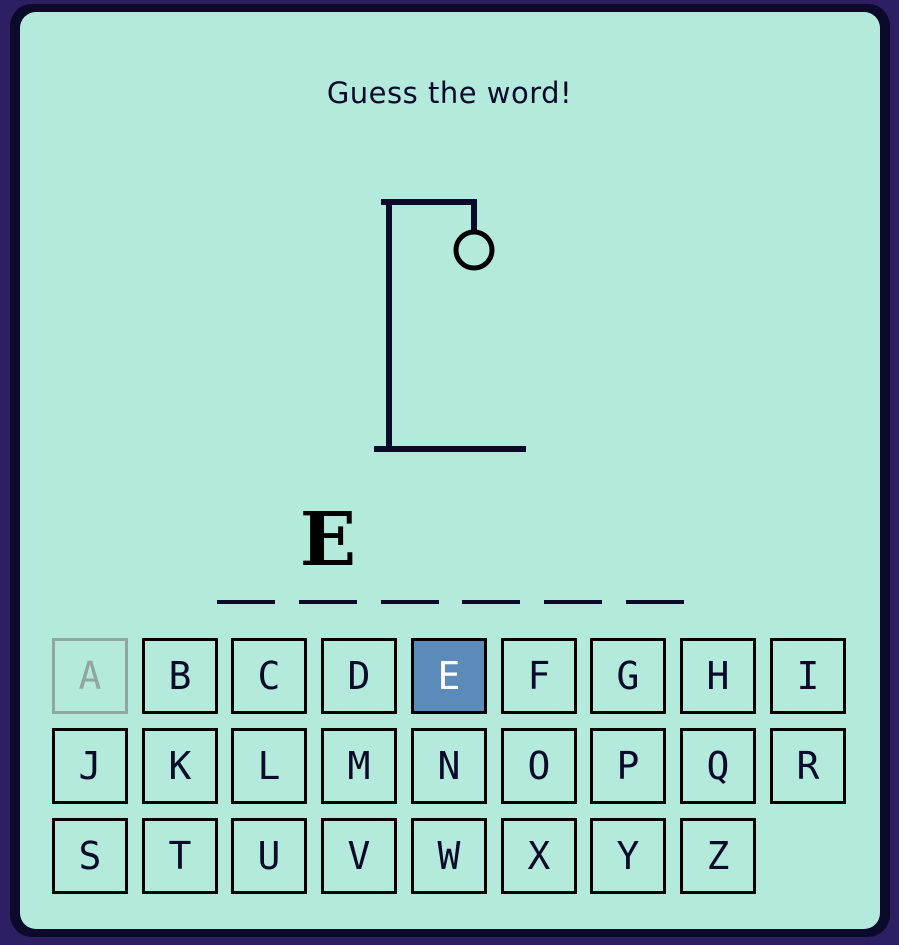 This screenshot has height=945, width=899. What do you see at coordinates (718, 856) in the screenshot?
I see `key-z: Z` at bounding box center [718, 856].